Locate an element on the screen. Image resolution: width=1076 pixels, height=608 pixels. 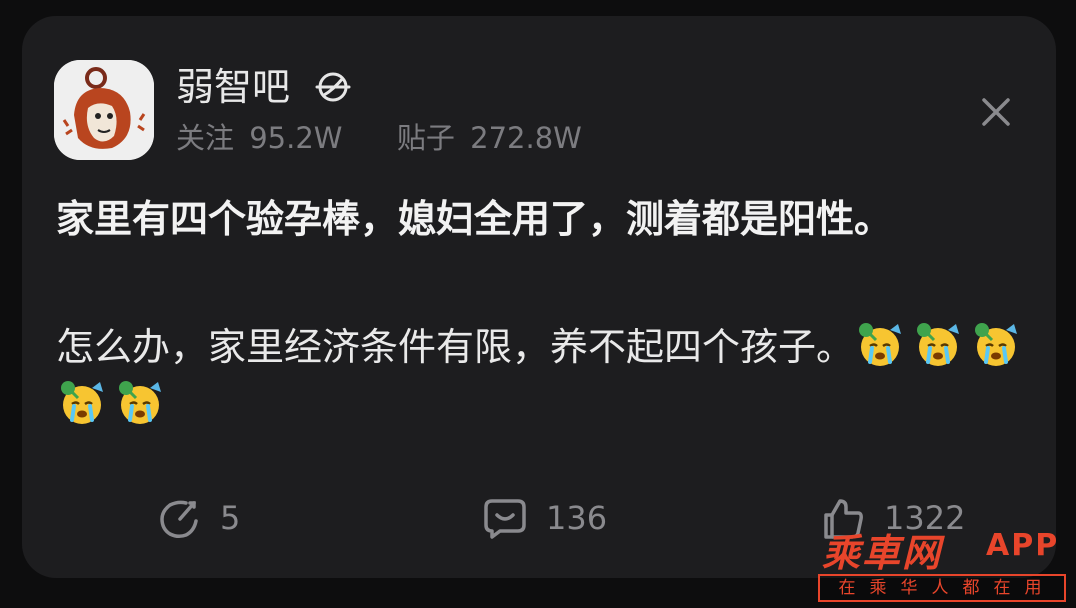
watermark-logo: 乘車网 is located at coordinates (882, 553).